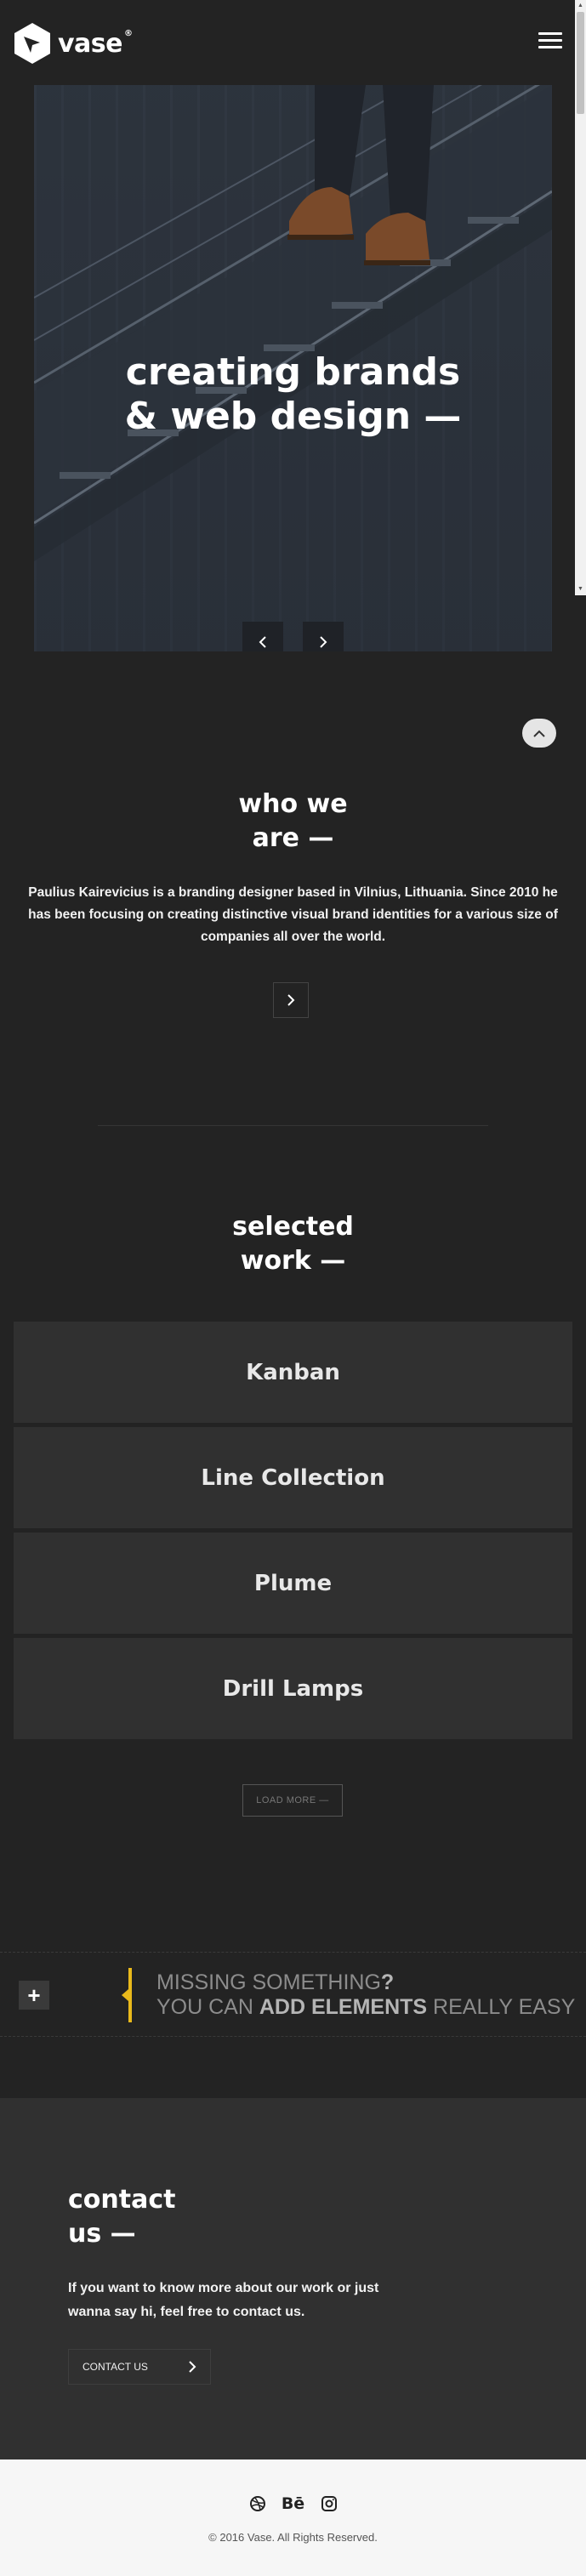  I want to click on slider-prev-button, so click(262, 636).